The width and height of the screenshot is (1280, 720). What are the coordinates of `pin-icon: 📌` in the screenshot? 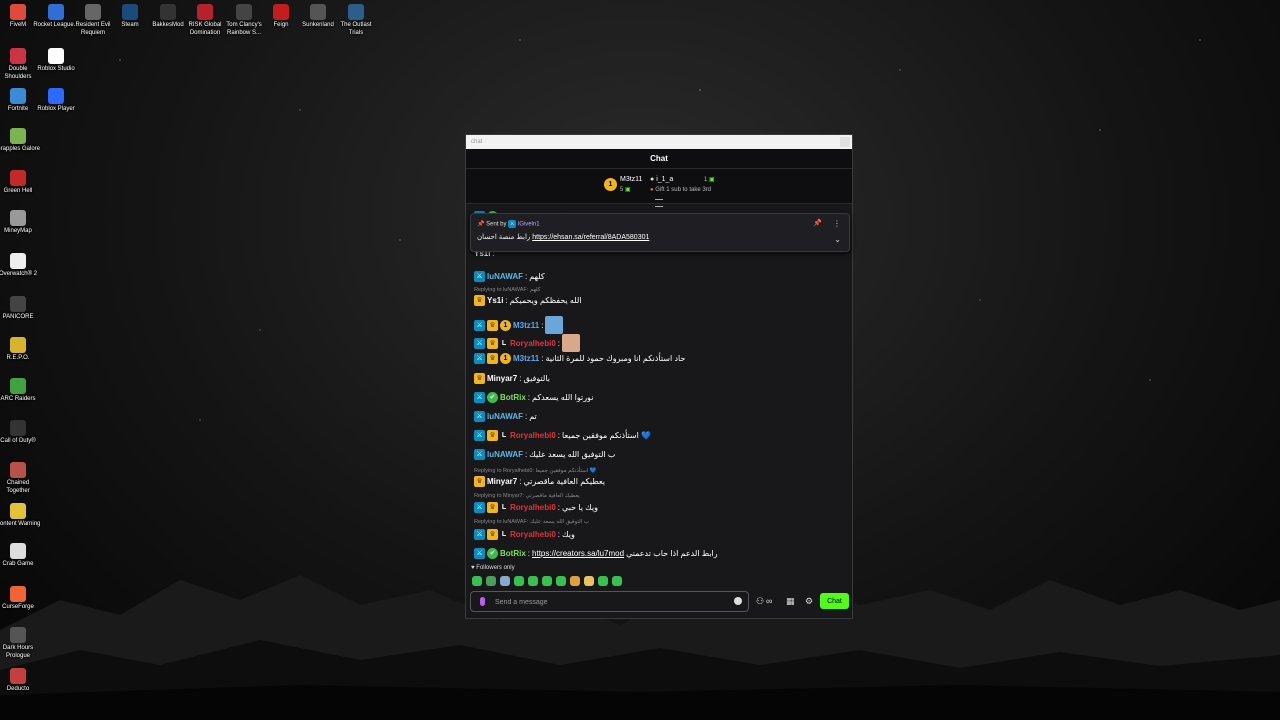 It's located at (817, 223).